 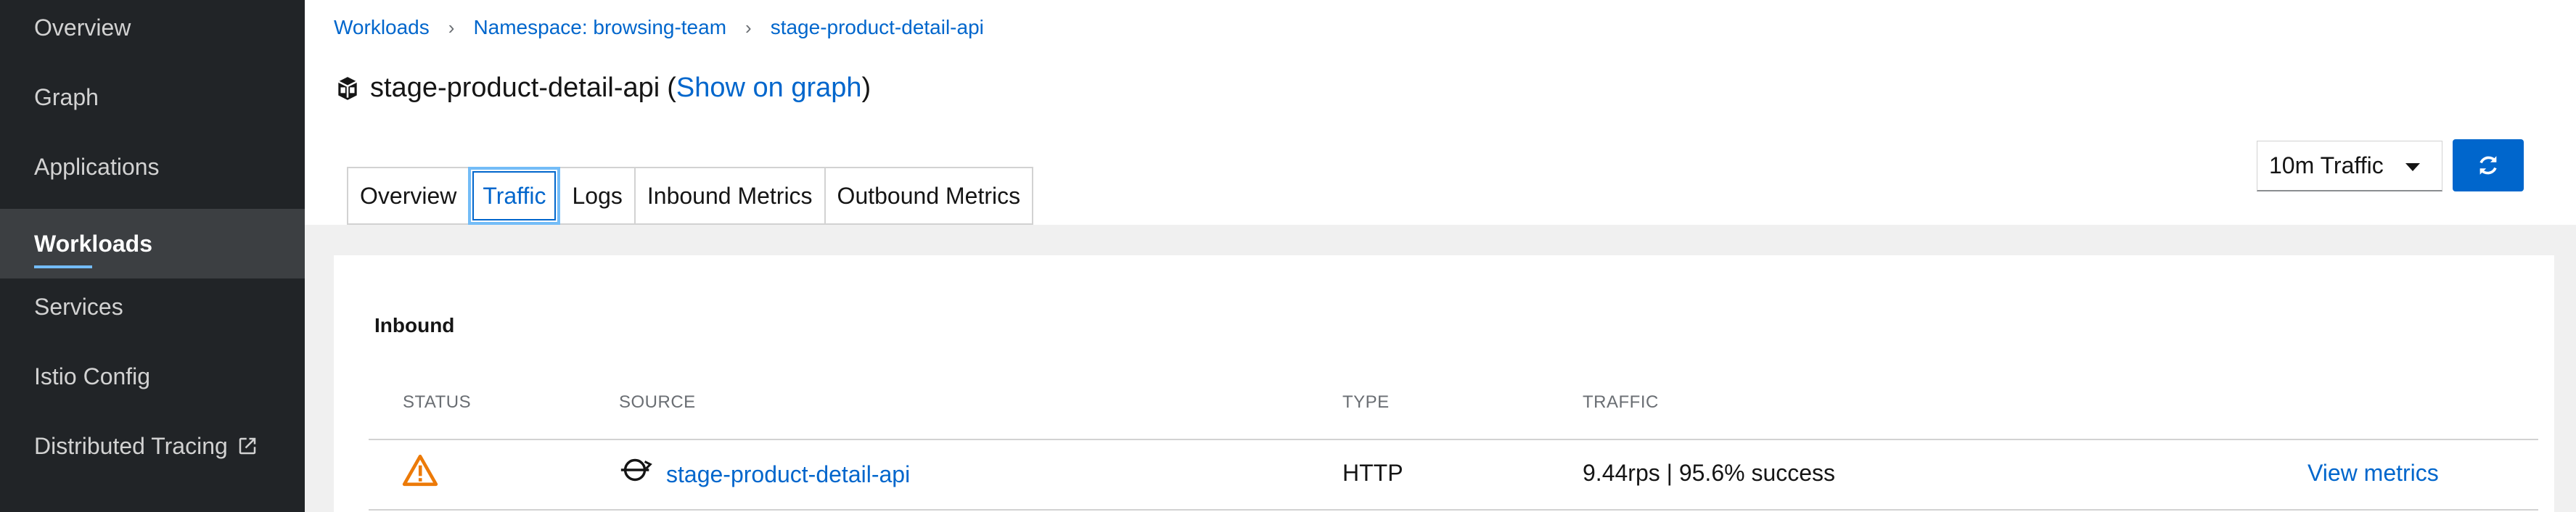 What do you see at coordinates (82, 27) in the screenshot?
I see `sidebar-item-label: Overview` at bounding box center [82, 27].